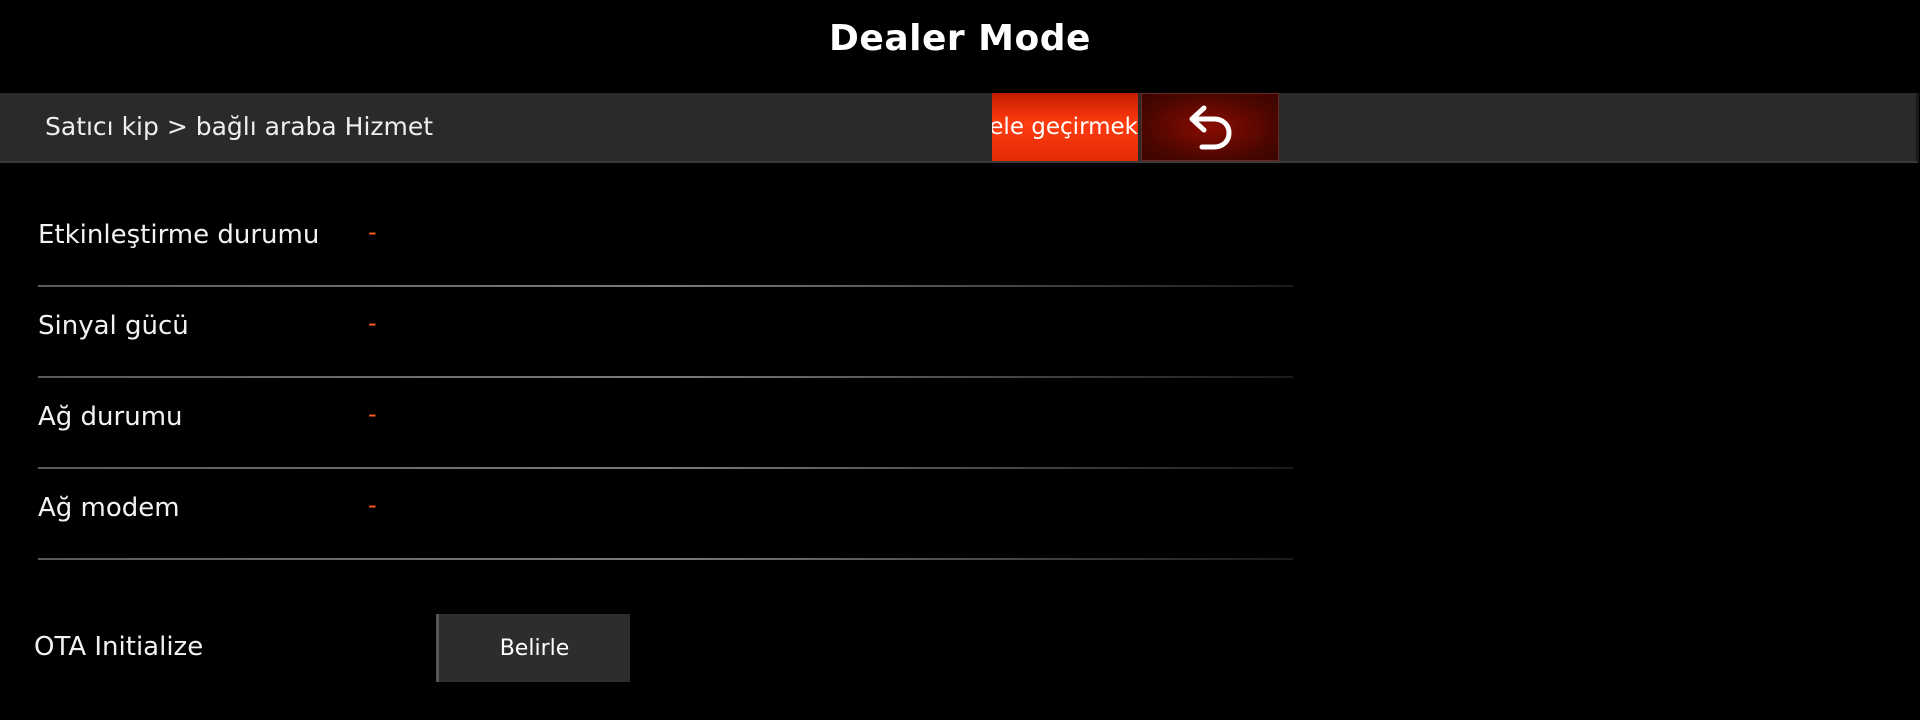  Describe the element at coordinates (665, 241) in the screenshot. I see `status-row-activation: Etkinleştirme durumu -` at that location.